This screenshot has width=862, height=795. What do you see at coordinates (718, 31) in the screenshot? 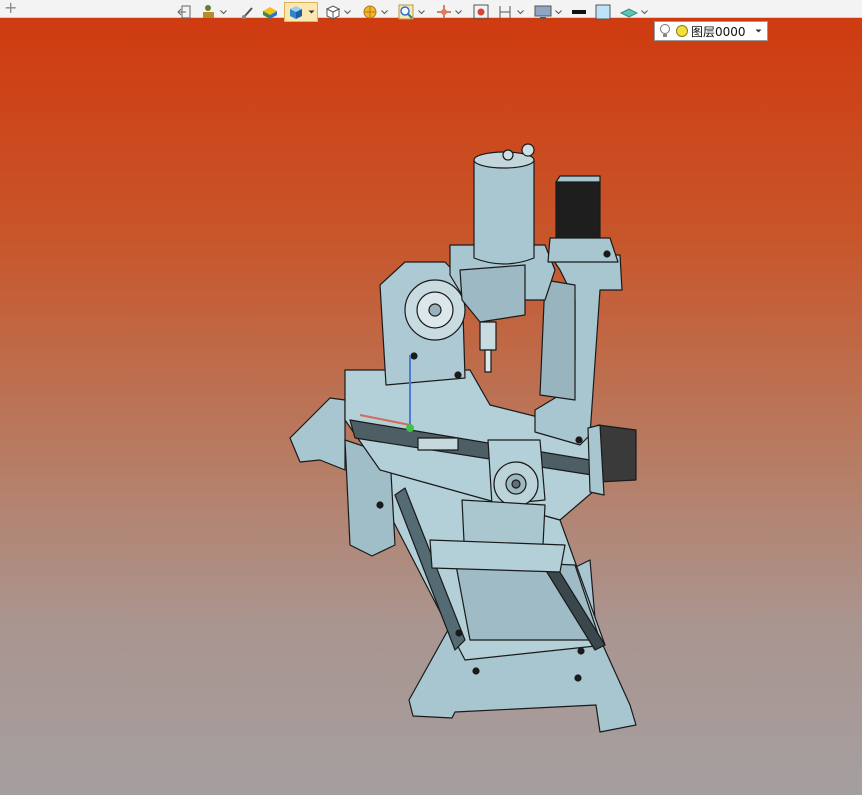
I see `layer-name: 图层0000` at bounding box center [718, 31].